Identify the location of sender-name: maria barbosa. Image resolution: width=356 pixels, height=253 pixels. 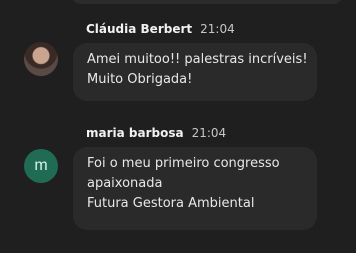
(135, 133).